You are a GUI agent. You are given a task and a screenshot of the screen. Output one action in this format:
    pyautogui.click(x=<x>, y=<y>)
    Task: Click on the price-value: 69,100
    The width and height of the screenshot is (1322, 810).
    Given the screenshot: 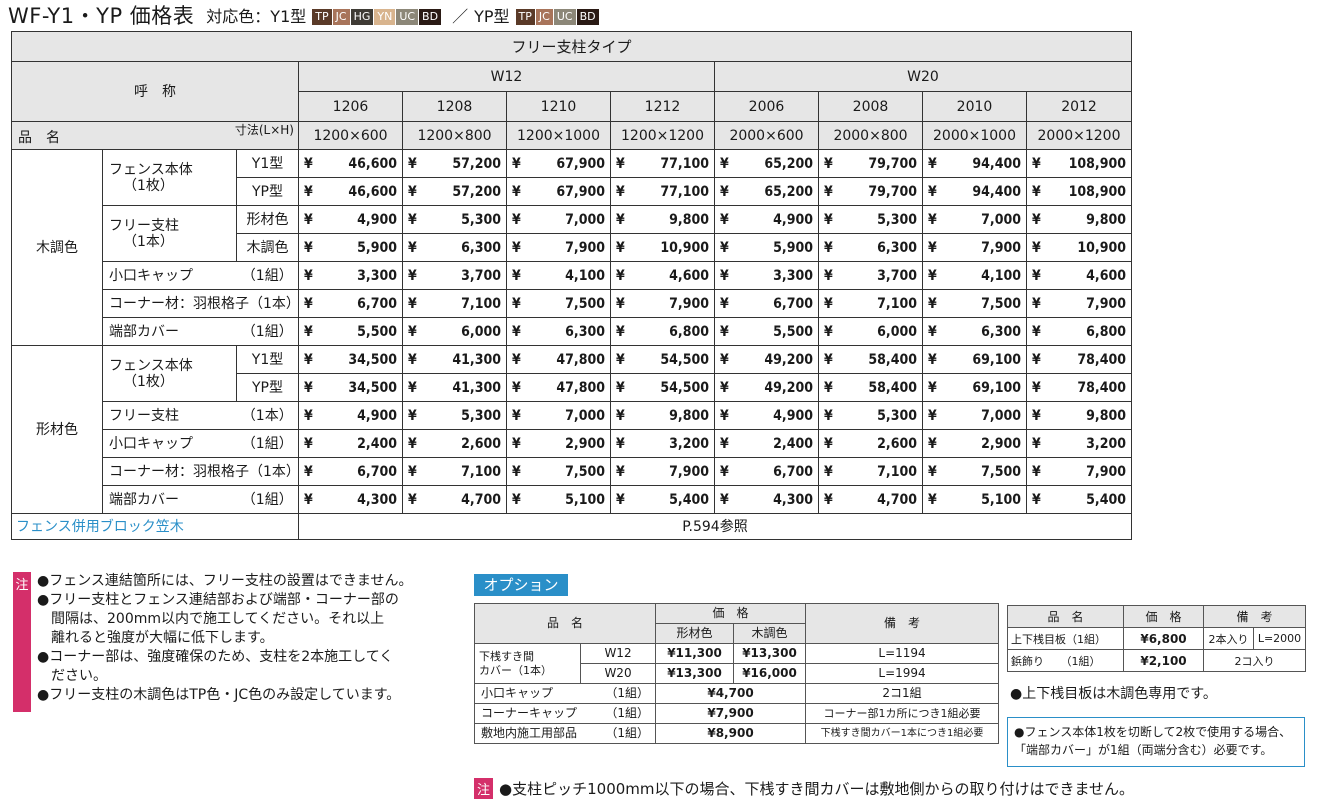 What is the action you would take?
    pyautogui.click(x=996, y=387)
    